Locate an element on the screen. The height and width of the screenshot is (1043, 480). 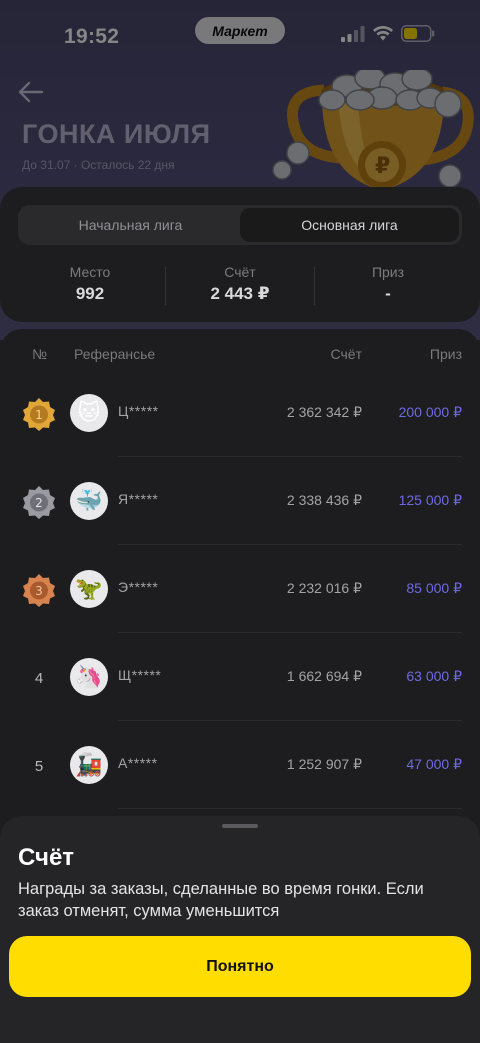
train-icon: 🚂 is located at coordinates (89, 765).